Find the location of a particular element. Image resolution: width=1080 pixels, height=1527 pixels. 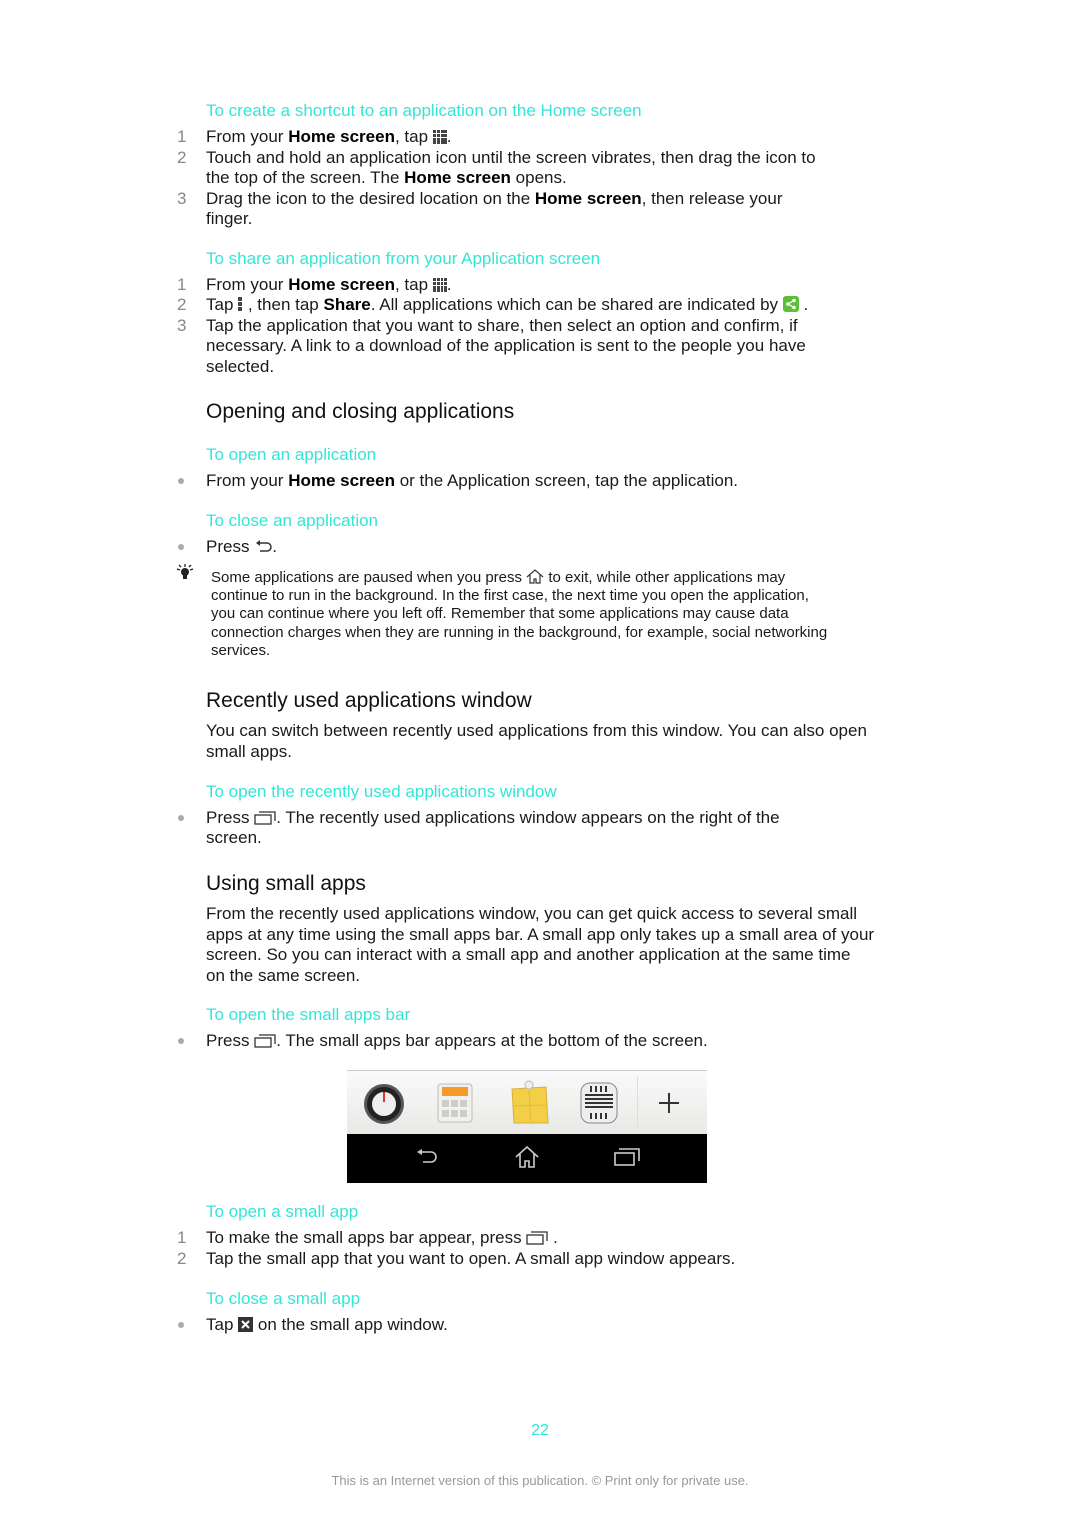

step-text: finger. is located at coordinates (229, 218).